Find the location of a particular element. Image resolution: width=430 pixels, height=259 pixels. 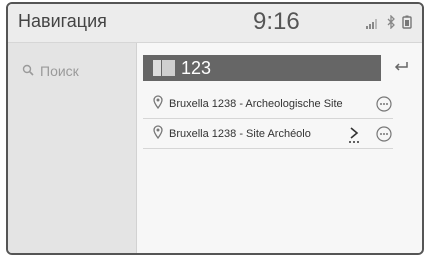

result-label: Bruxella 1238 - Archeologische Site is located at coordinates (256, 103).